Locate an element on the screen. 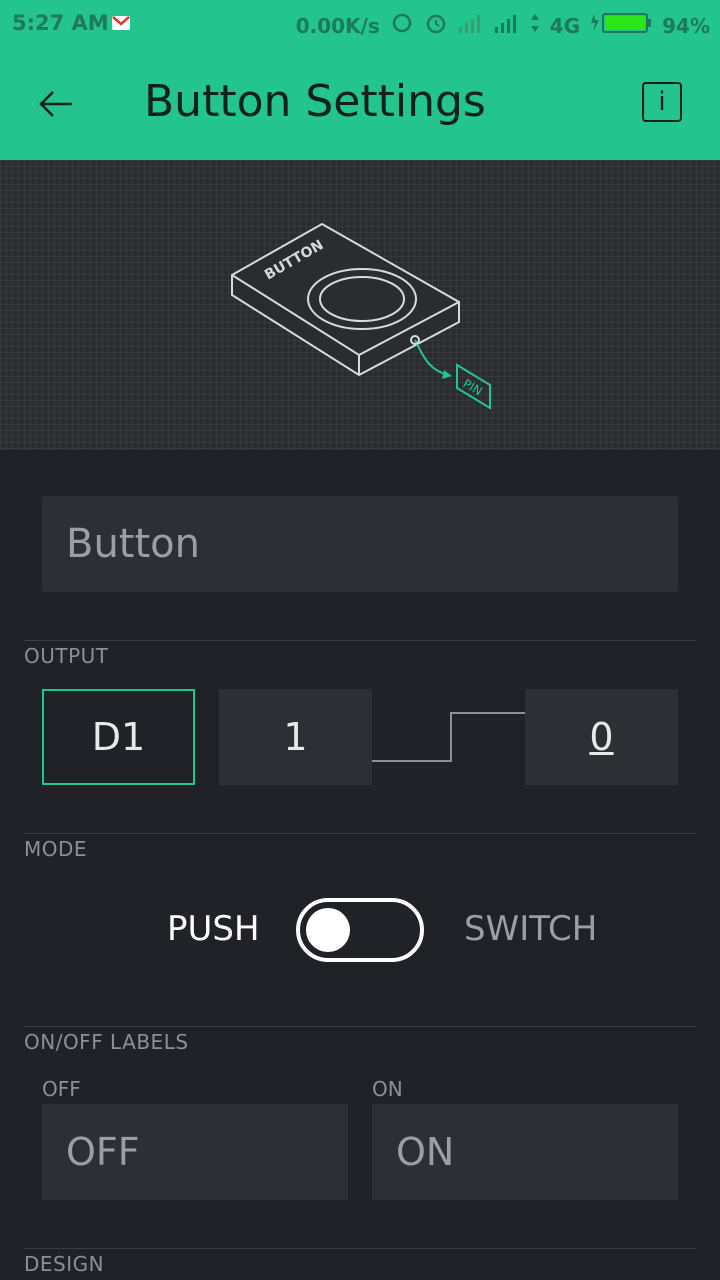  status-bar: 5:27 AM 0.00K/s 4G 94% is located at coordinates (360, 24).